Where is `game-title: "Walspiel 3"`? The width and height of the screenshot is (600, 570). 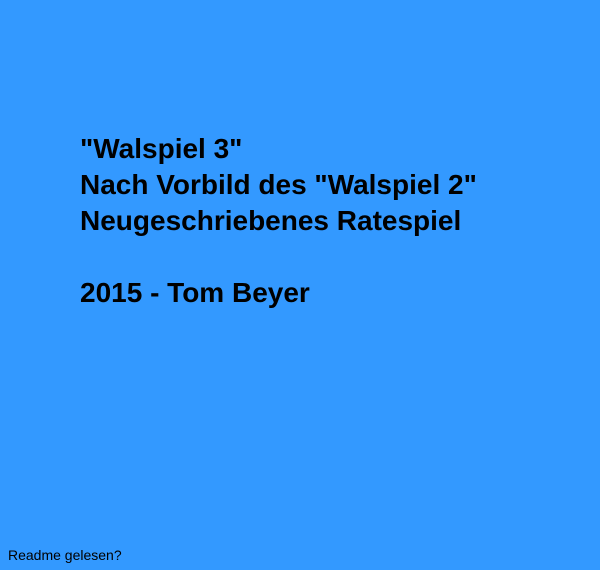
game-title: "Walspiel 3" is located at coordinates (161, 148).